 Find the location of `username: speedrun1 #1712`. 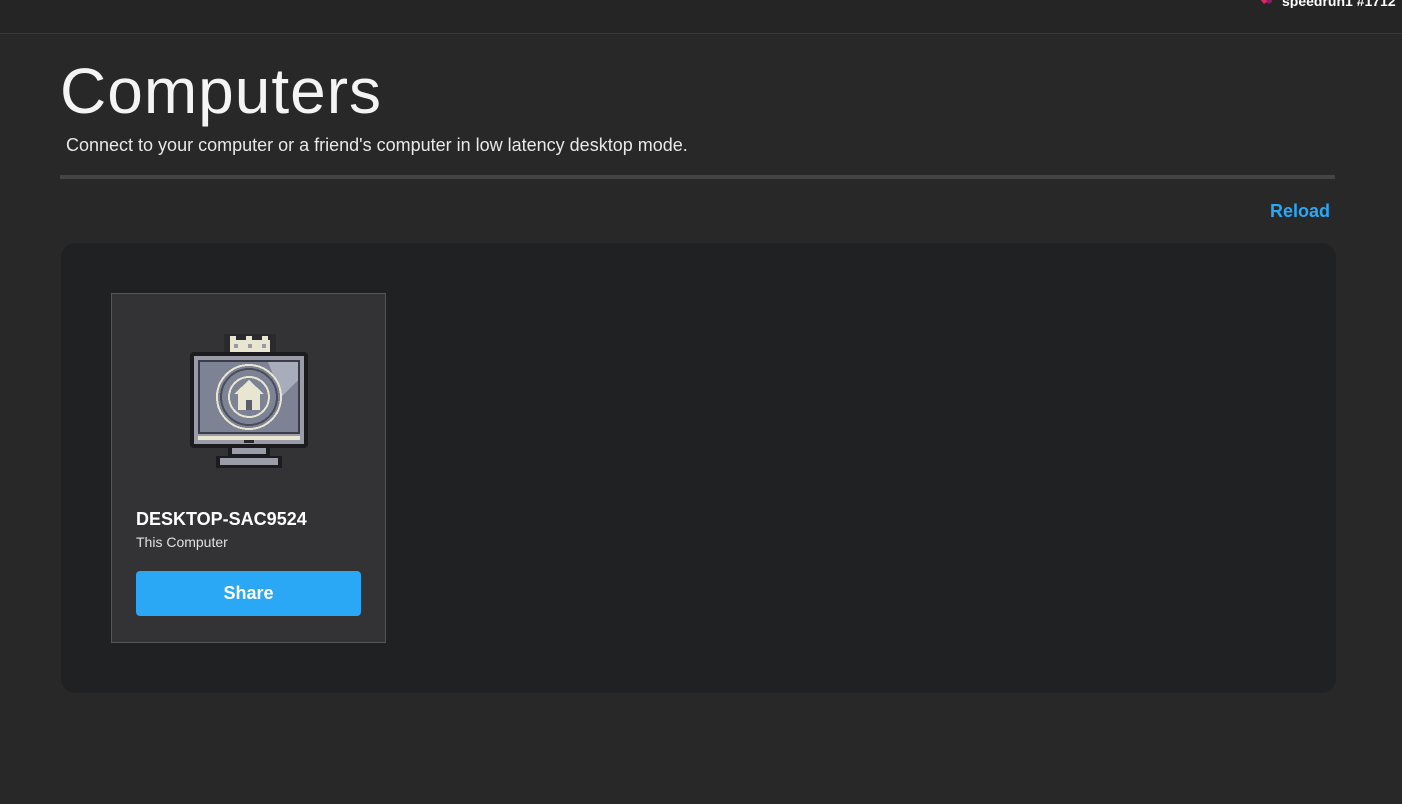

username: speedrun1 #1712 is located at coordinates (1339, 4).